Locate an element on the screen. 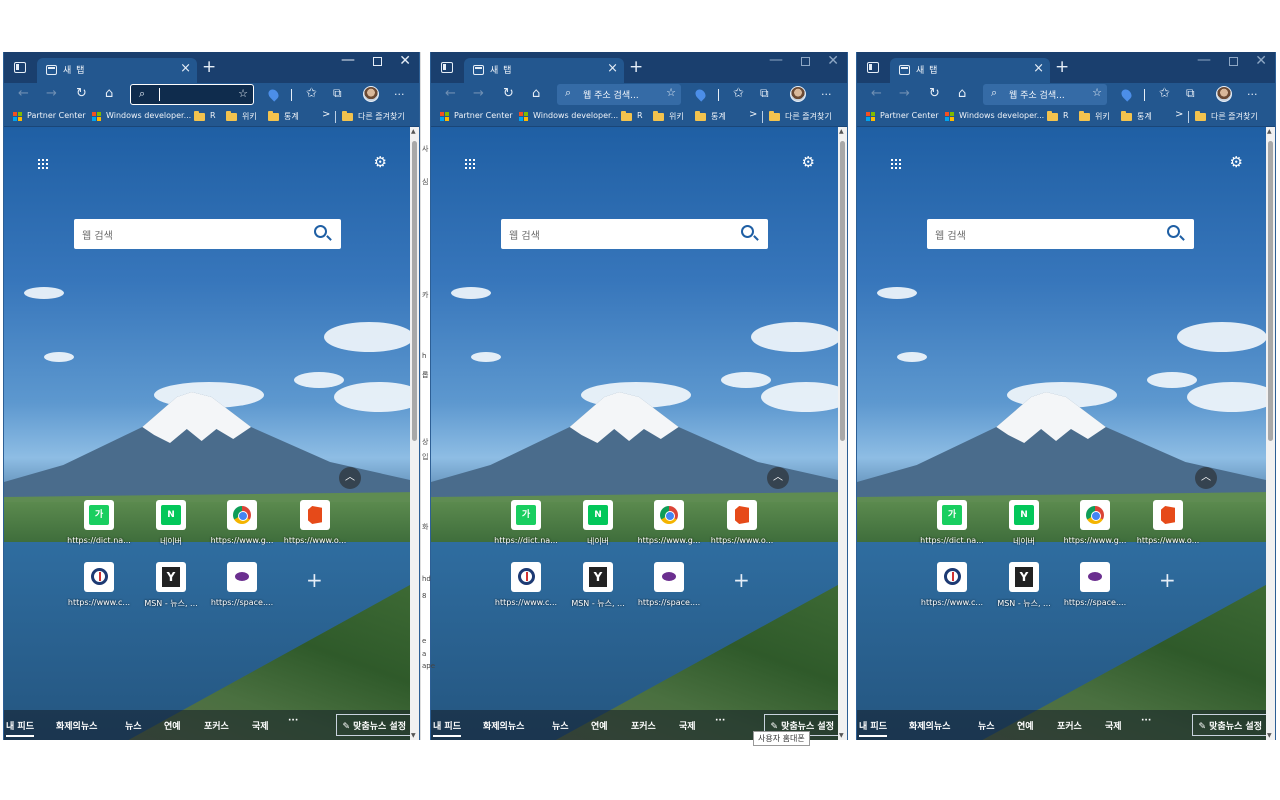 This screenshot has width=1280, height=800. scroll-thumb is located at coordinates (1270, 291).